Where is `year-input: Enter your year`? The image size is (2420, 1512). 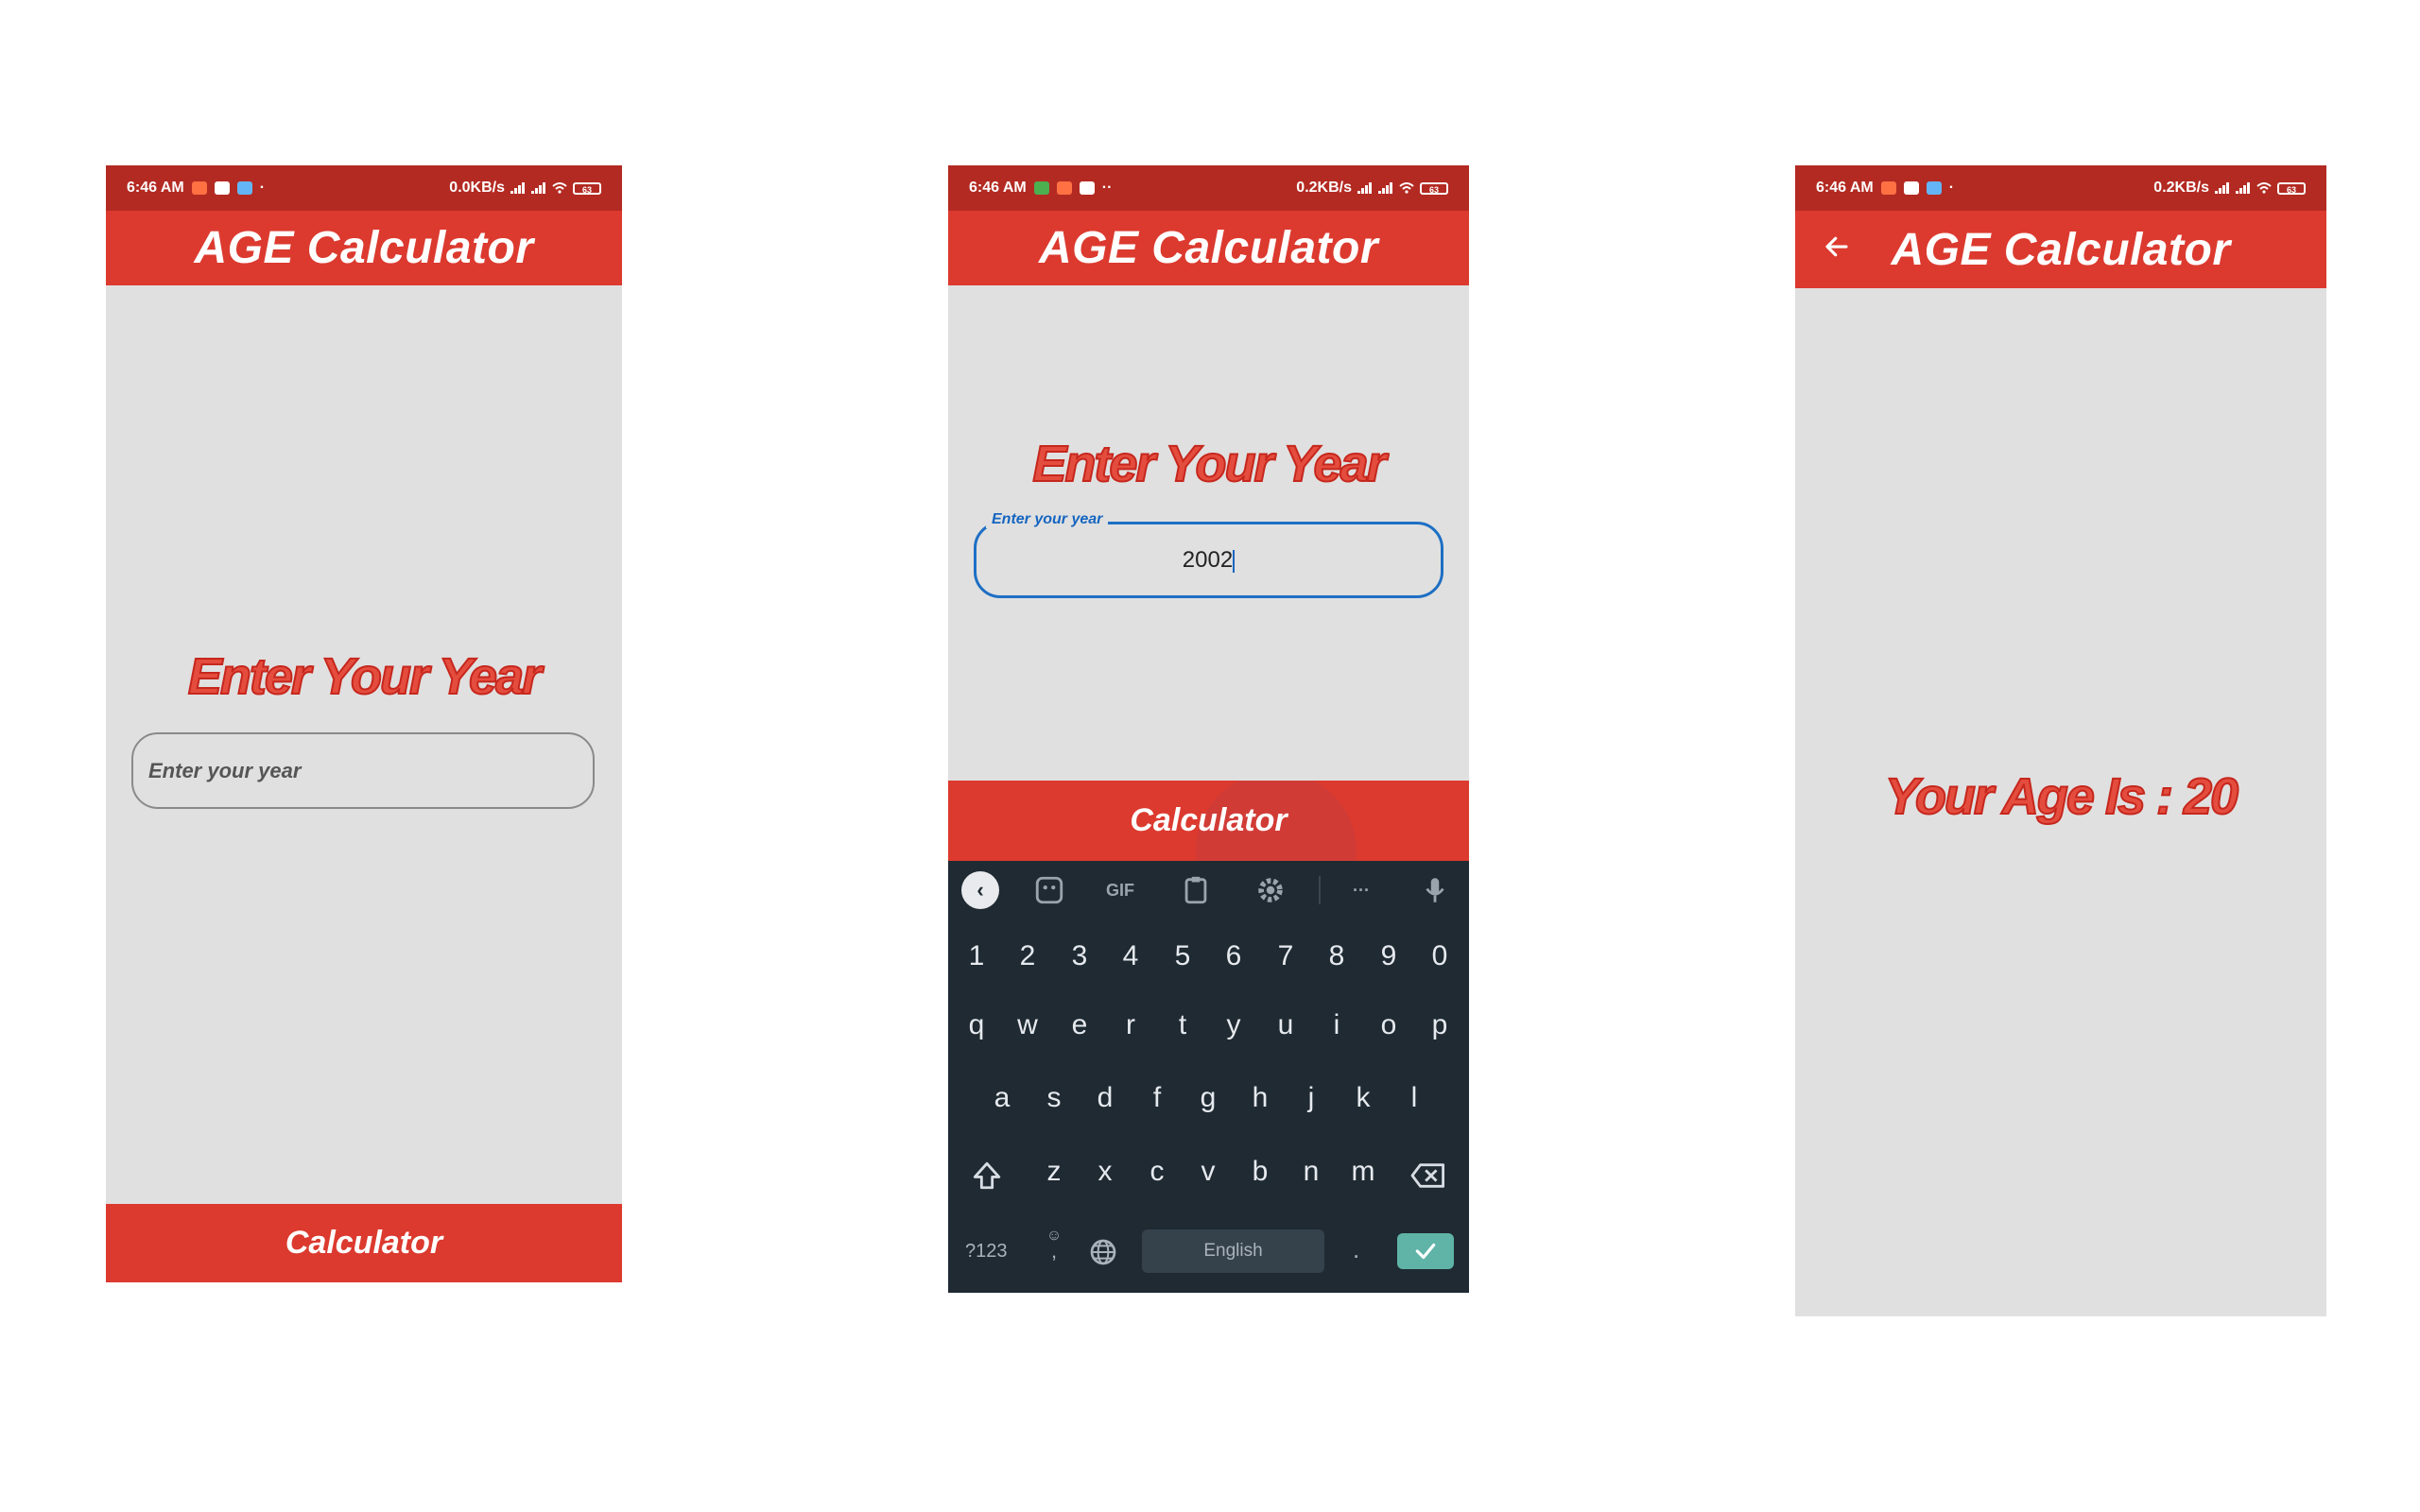 year-input: Enter your year is located at coordinates (363, 770).